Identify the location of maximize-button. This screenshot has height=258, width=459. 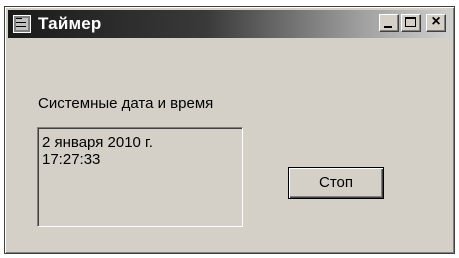
(411, 23).